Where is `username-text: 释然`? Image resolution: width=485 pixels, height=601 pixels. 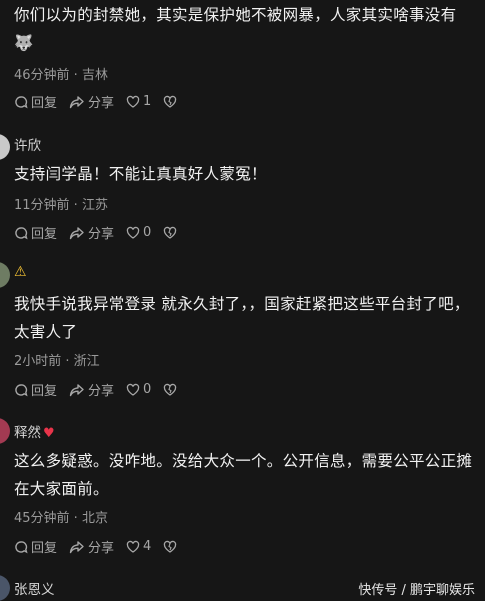 username-text: 释然 is located at coordinates (27, 433).